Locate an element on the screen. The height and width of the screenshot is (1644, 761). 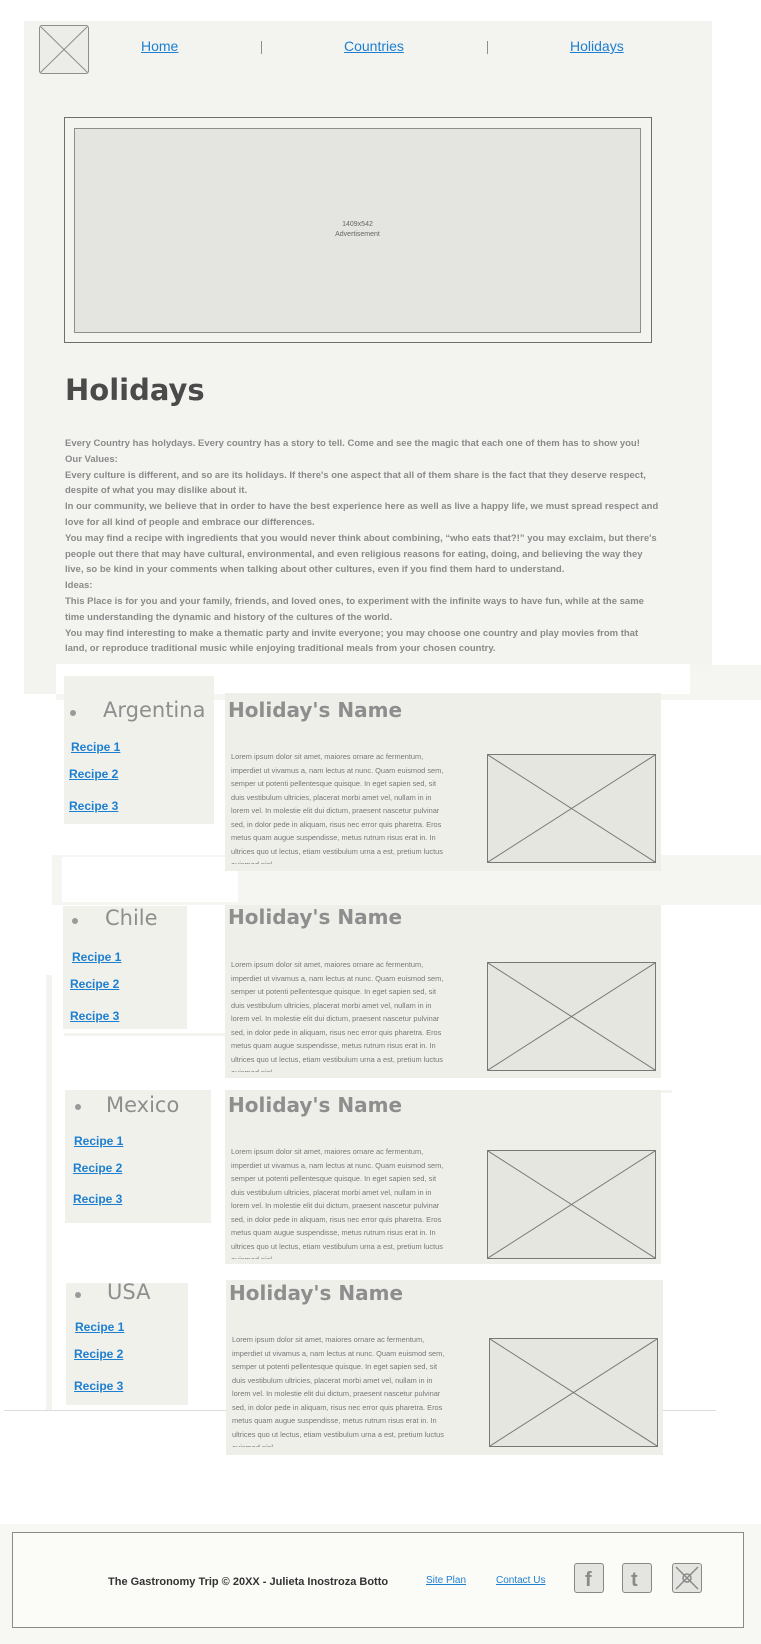
twitter-icon: t is located at coordinates (637, 1578).